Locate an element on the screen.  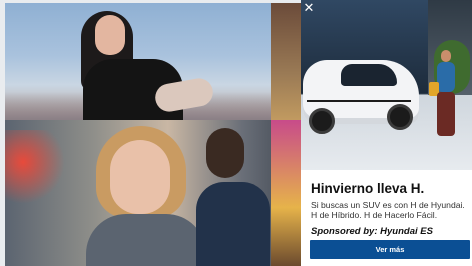
ver-mas-button: Ver más is located at coordinates (390, 249).